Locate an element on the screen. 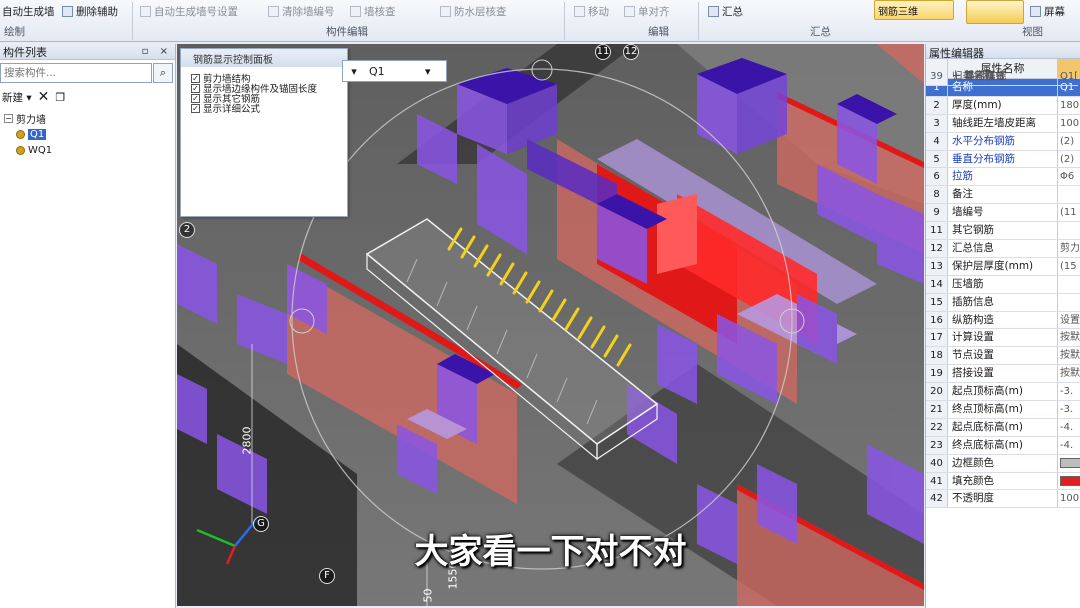  divider is located at coordinates (564, 21).